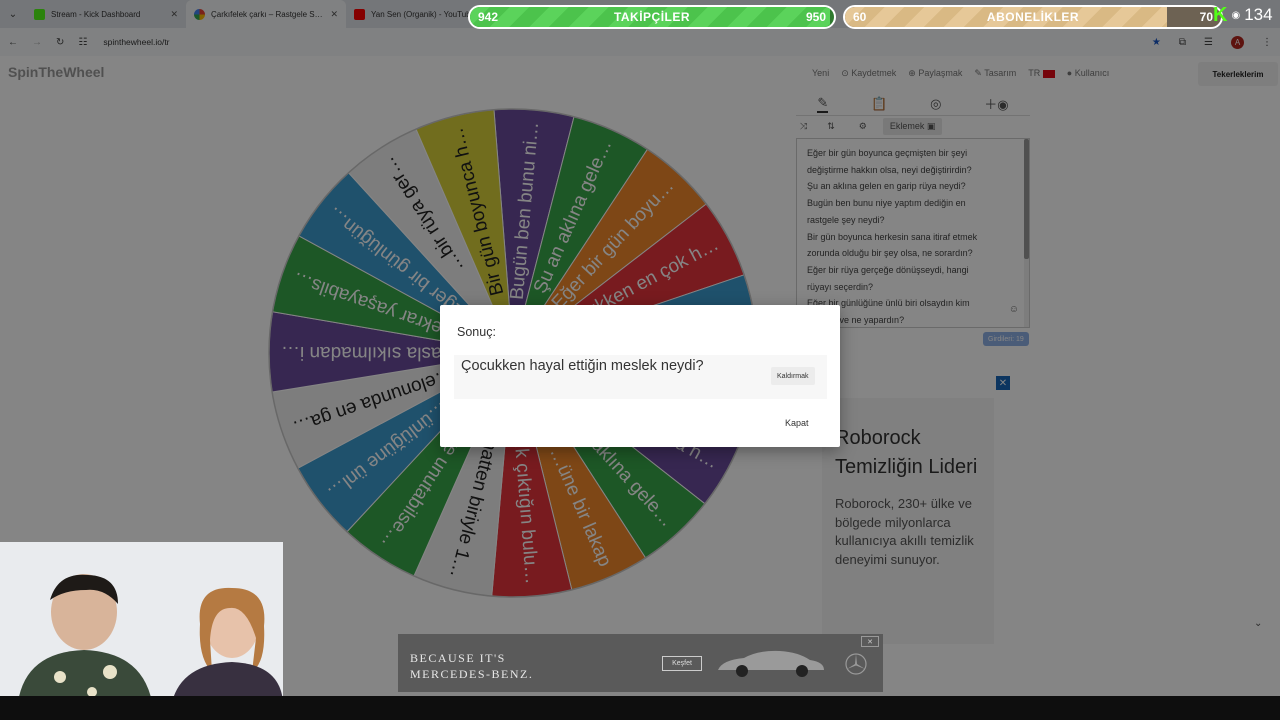  I want to click on subscribers-goal-bar: 60 ABONELİKLER 70, so click(1033, 17).